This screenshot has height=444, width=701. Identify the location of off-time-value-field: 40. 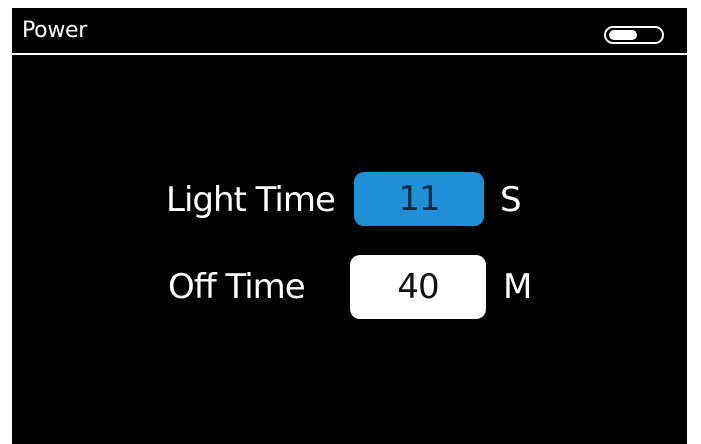
(418, 287).